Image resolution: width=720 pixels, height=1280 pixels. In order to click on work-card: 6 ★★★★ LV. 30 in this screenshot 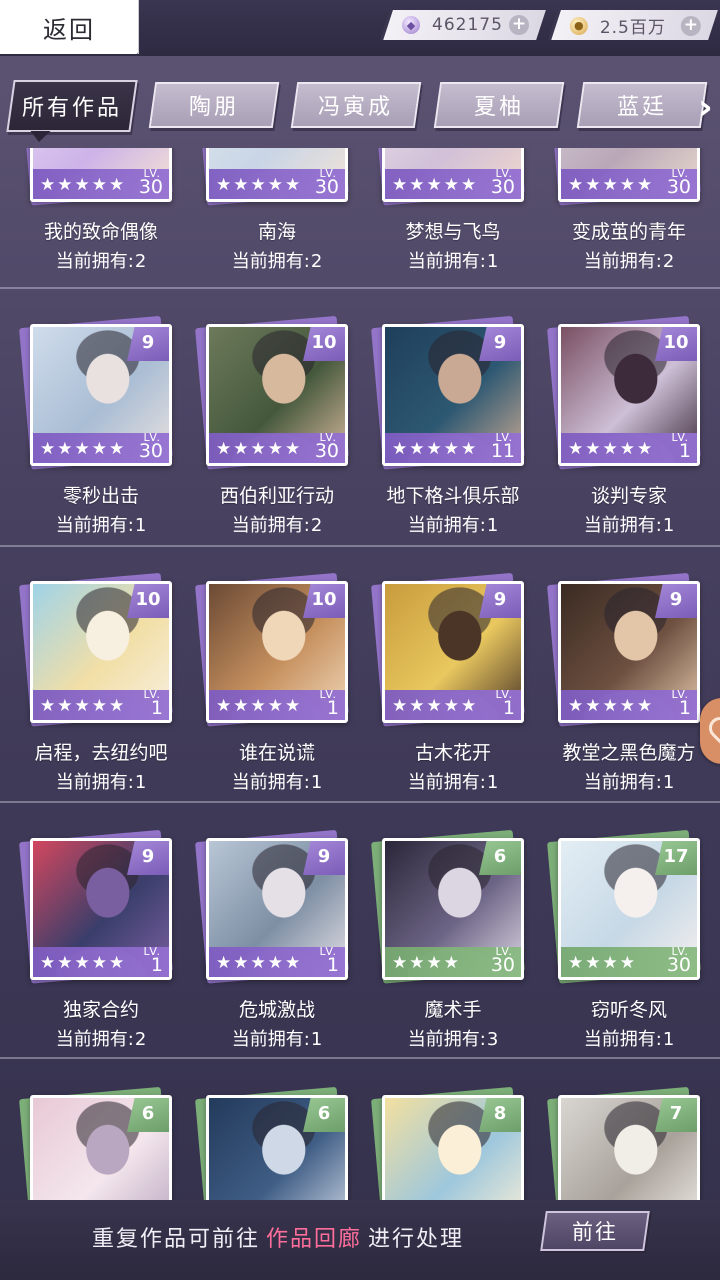, I will do `click(448, 906)`.